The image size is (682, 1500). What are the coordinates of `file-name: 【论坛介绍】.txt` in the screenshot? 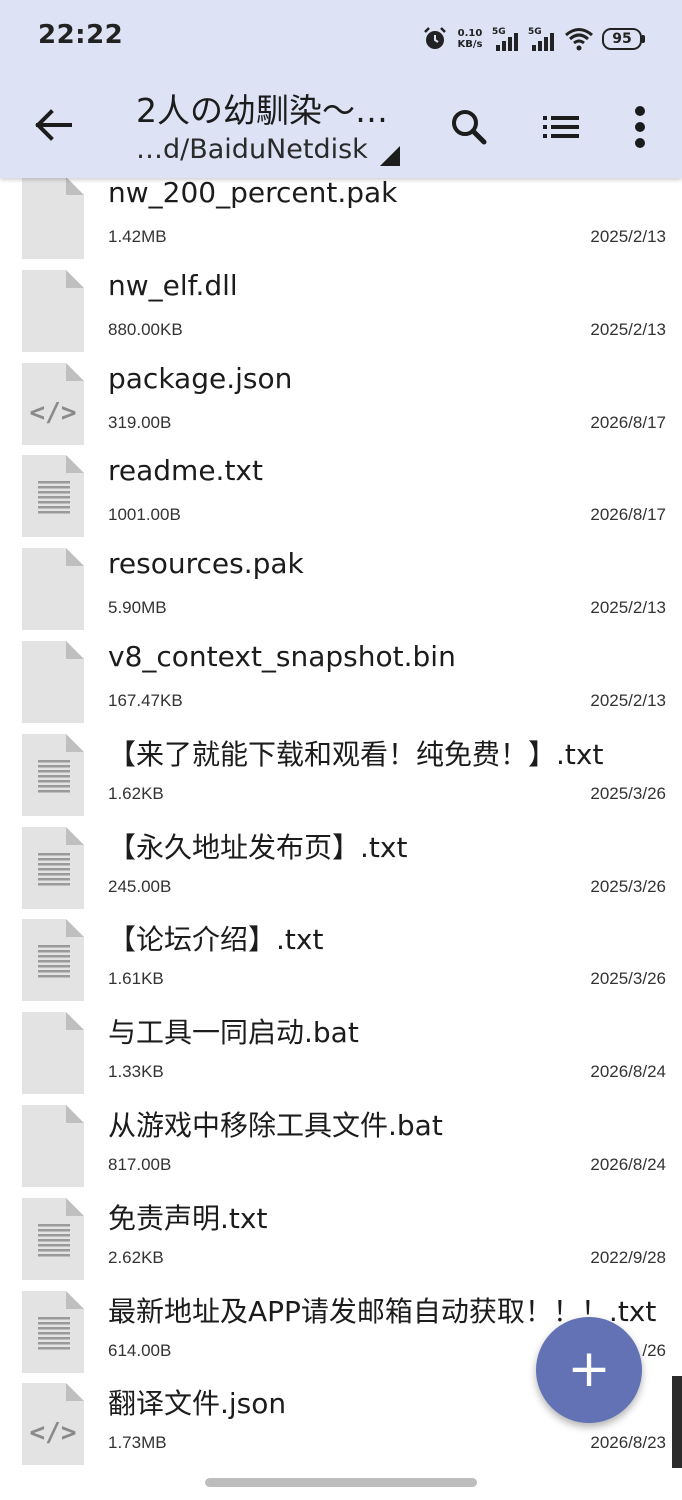 It's located at (216, 940).